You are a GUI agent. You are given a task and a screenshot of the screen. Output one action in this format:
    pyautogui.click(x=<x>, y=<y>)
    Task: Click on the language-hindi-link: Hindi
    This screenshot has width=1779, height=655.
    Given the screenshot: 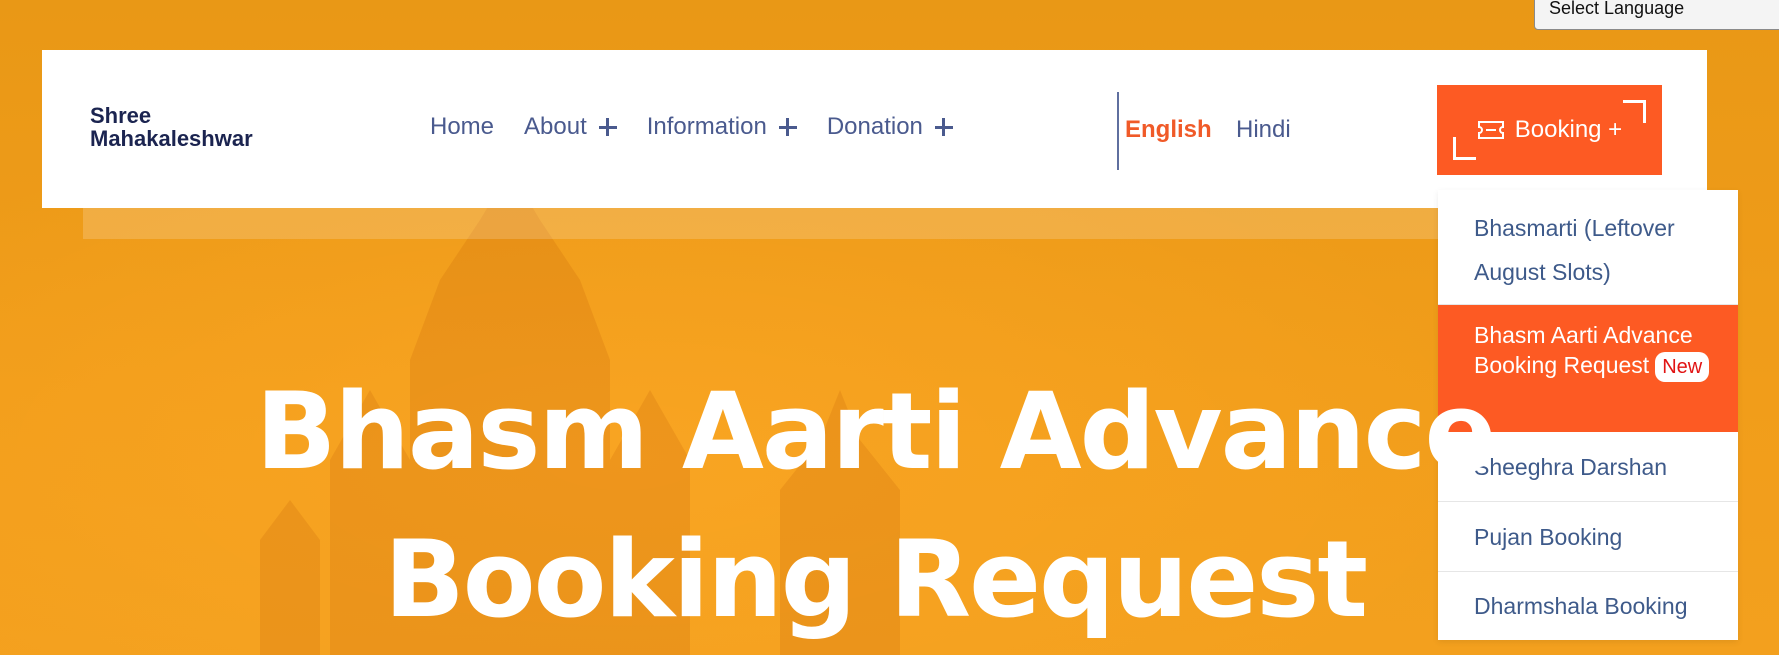 What is the action you would take?
    pyautogui.click(x=1263, y=130)
    